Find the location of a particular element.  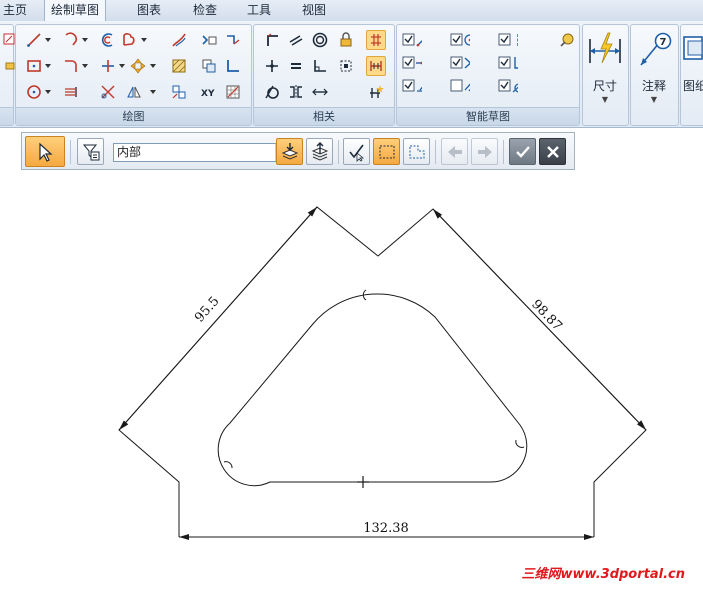

intellisketch-options-icon is located at coordinates (567, 40).